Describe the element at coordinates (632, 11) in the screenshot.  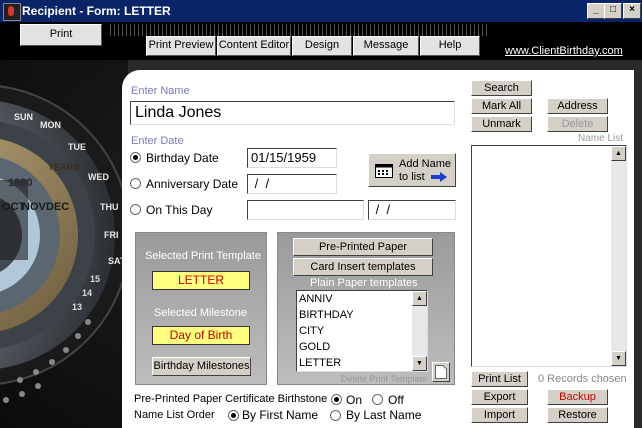
I see `close-button: ×` at that location.